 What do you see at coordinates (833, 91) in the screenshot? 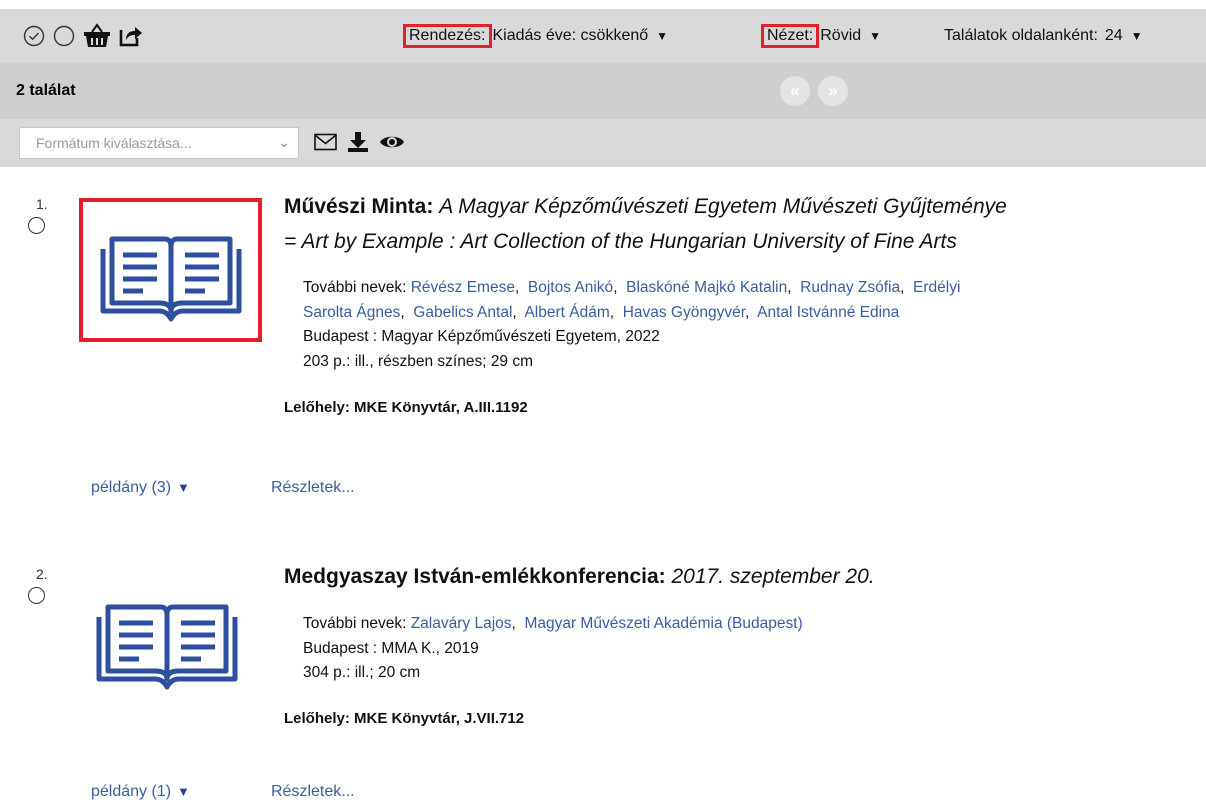
I see `next-page-button: »` at bounding box center [833, 91].